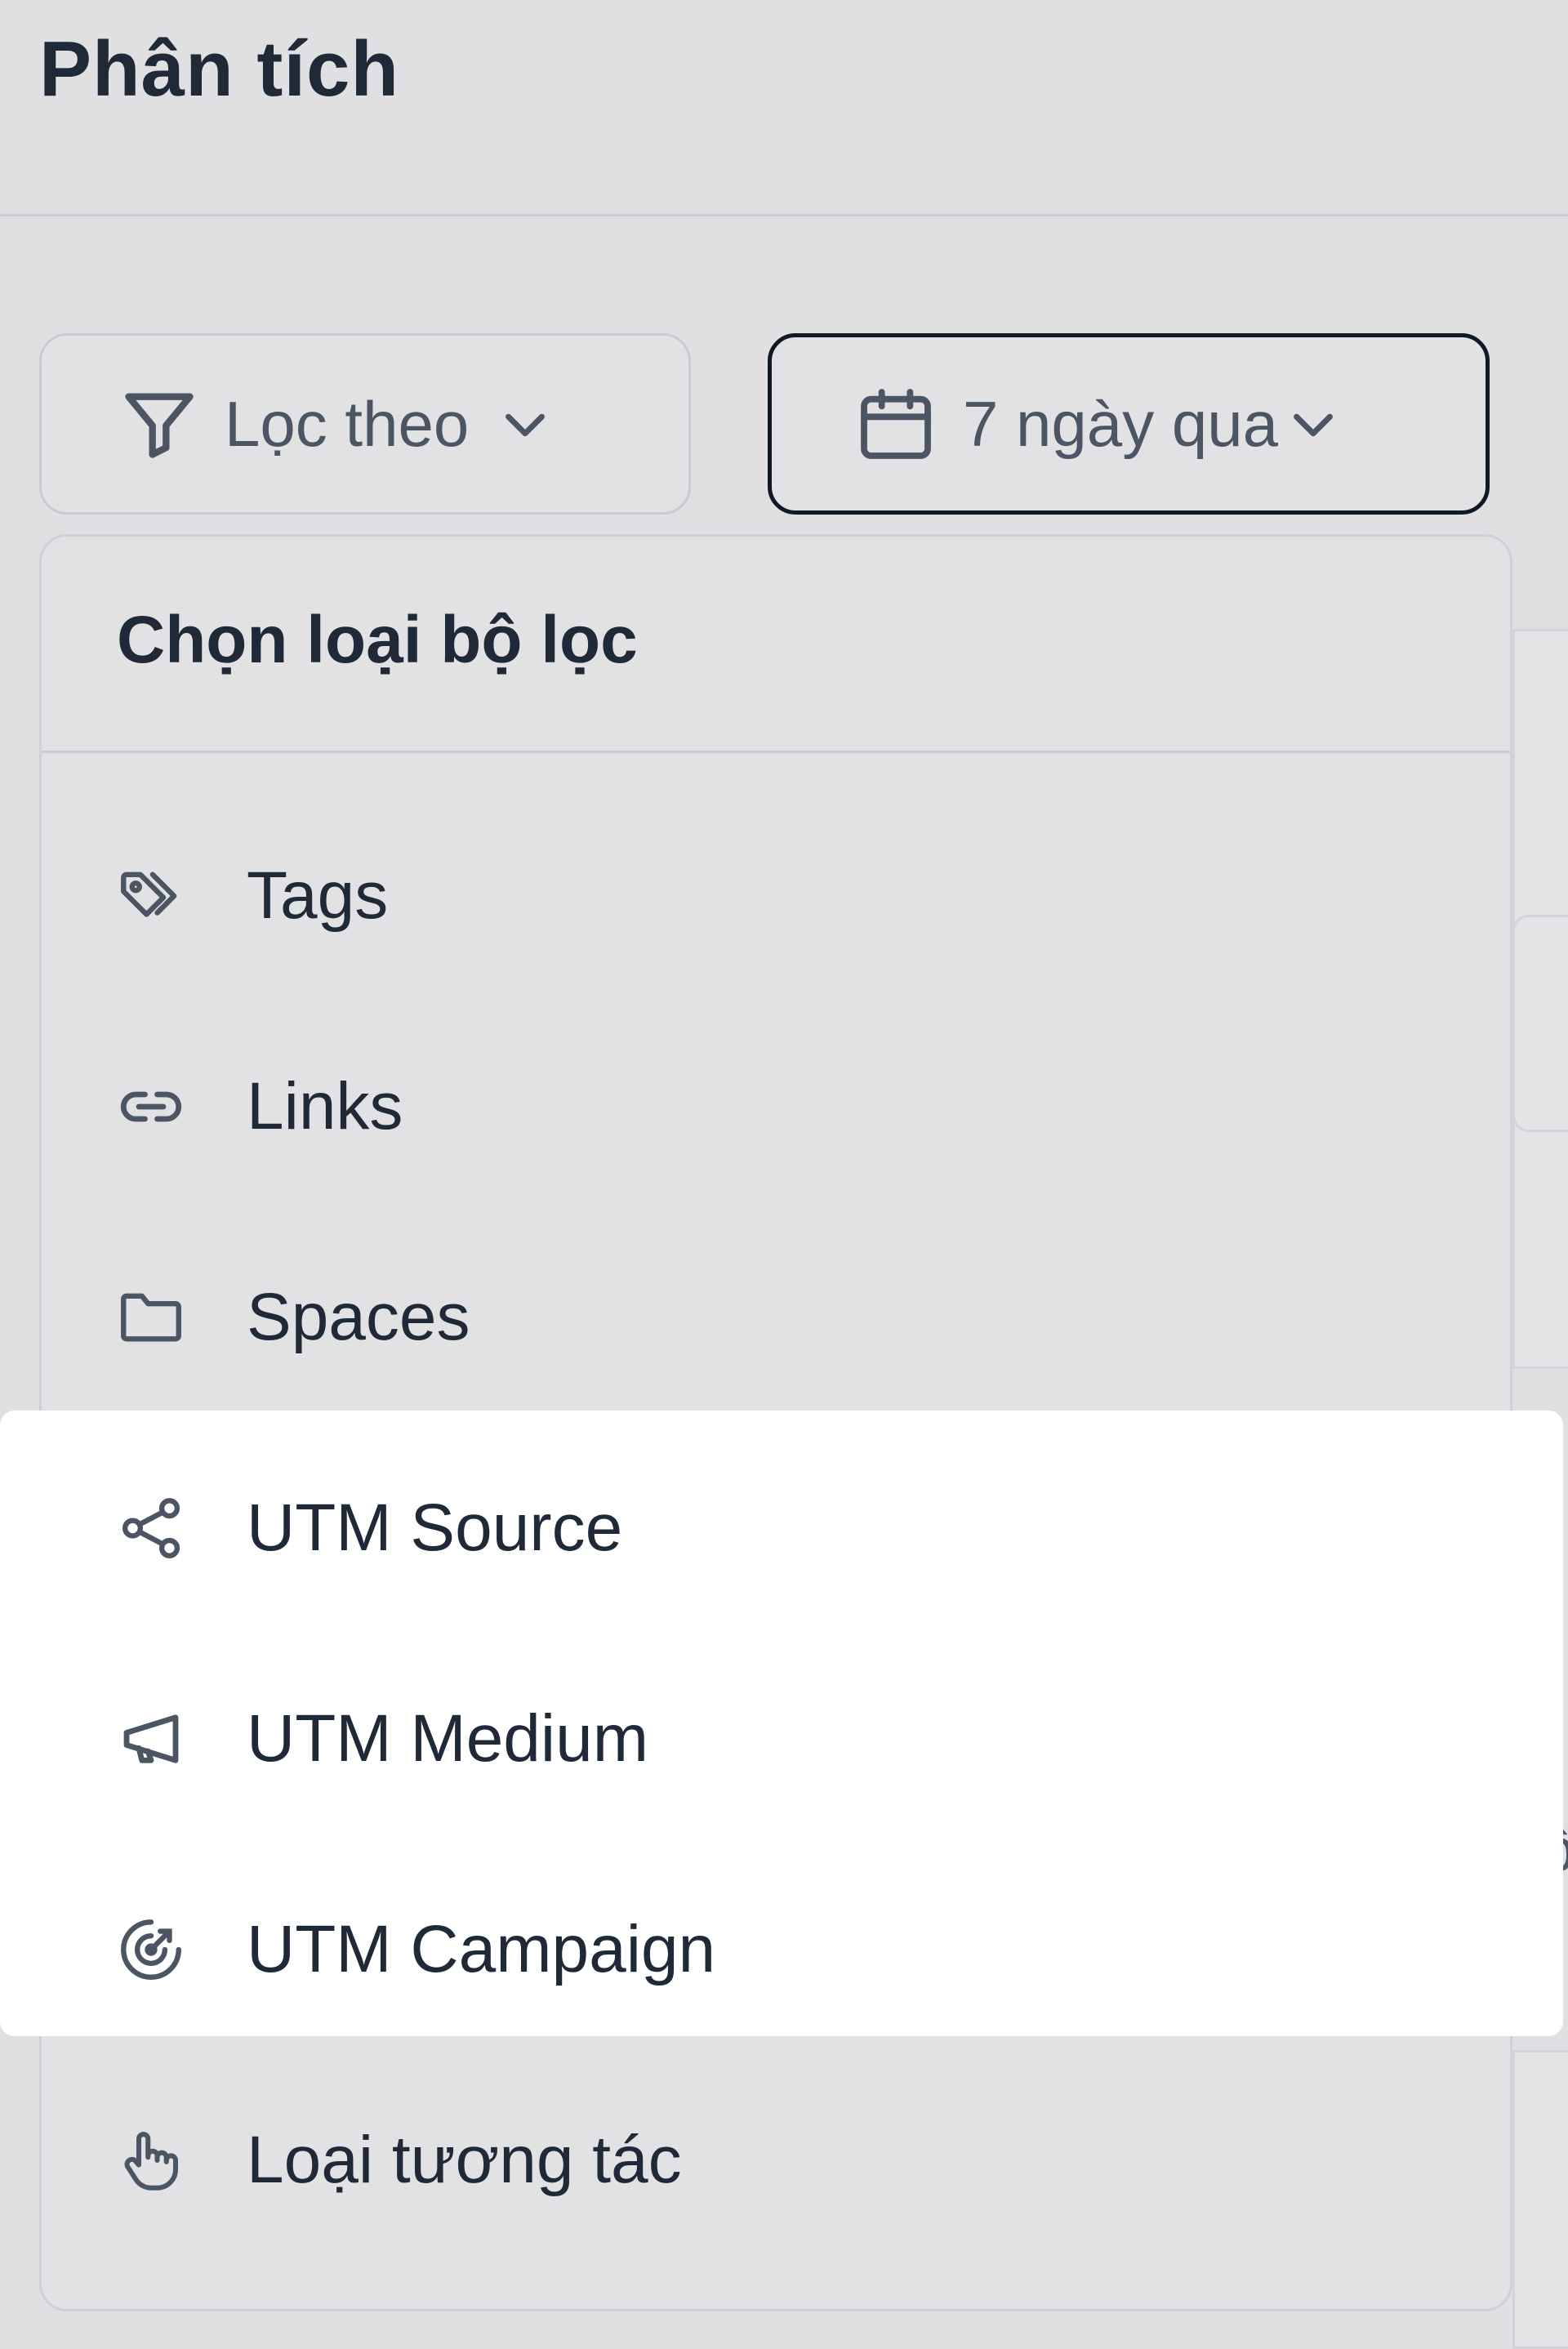  Describe the element at coordinates (465, 2160) in the screenshot. I see `menu-item-label: Loại tương tác` at that location.